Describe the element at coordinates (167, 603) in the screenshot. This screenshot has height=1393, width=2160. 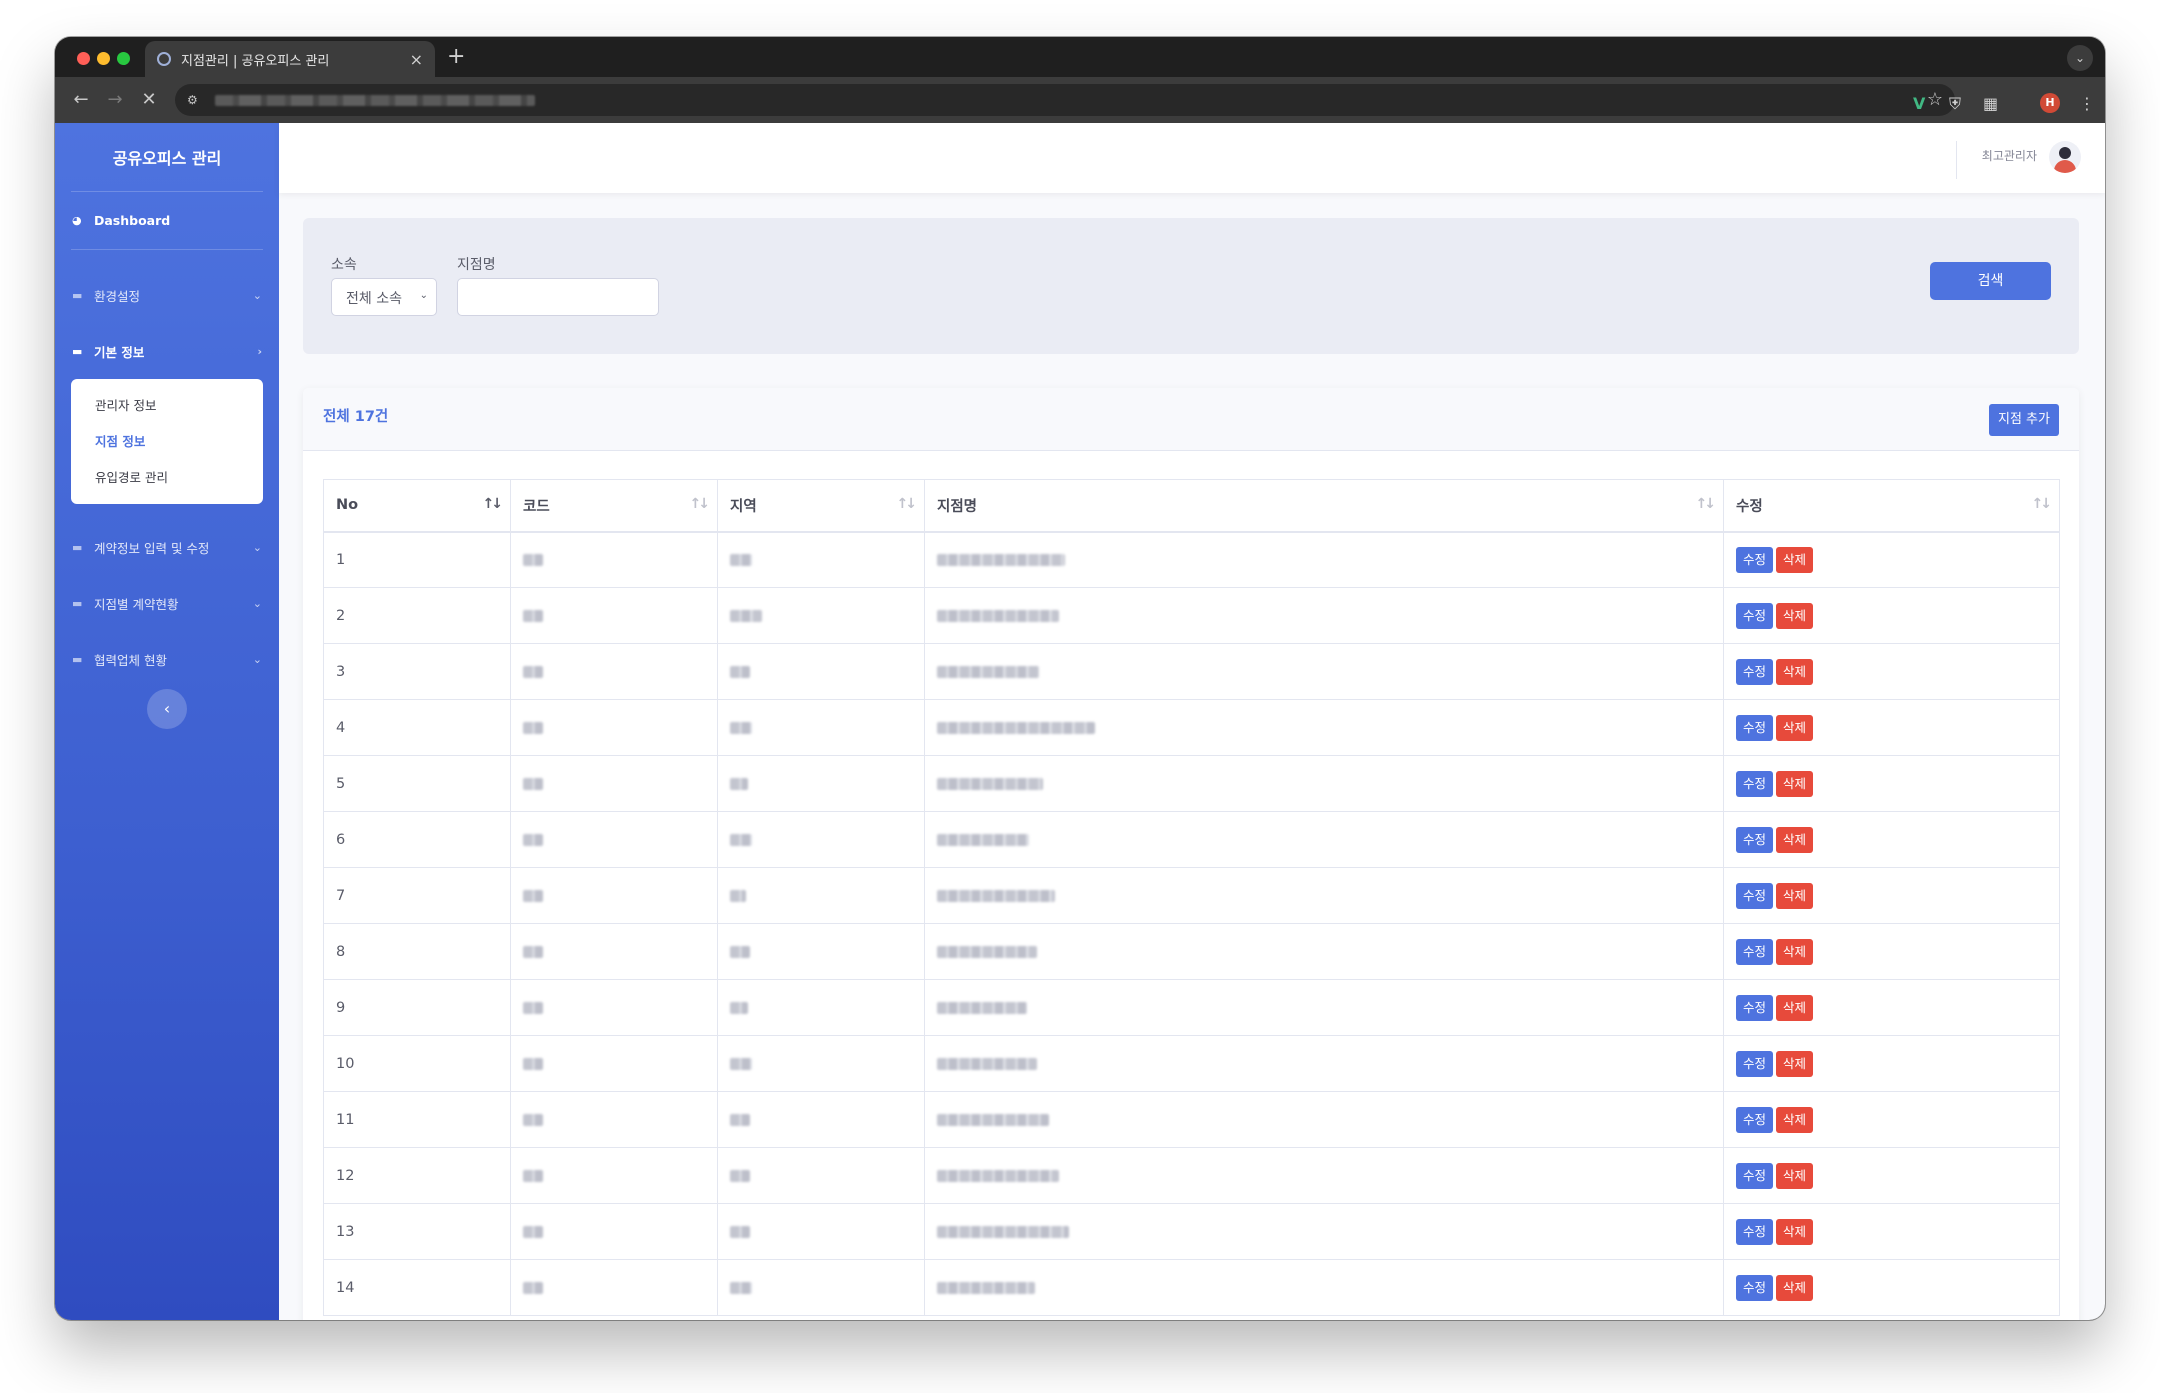
I see `sidebar-item-branch-contracts: ▬ 지점별 계약현황 ⌄` at that location.